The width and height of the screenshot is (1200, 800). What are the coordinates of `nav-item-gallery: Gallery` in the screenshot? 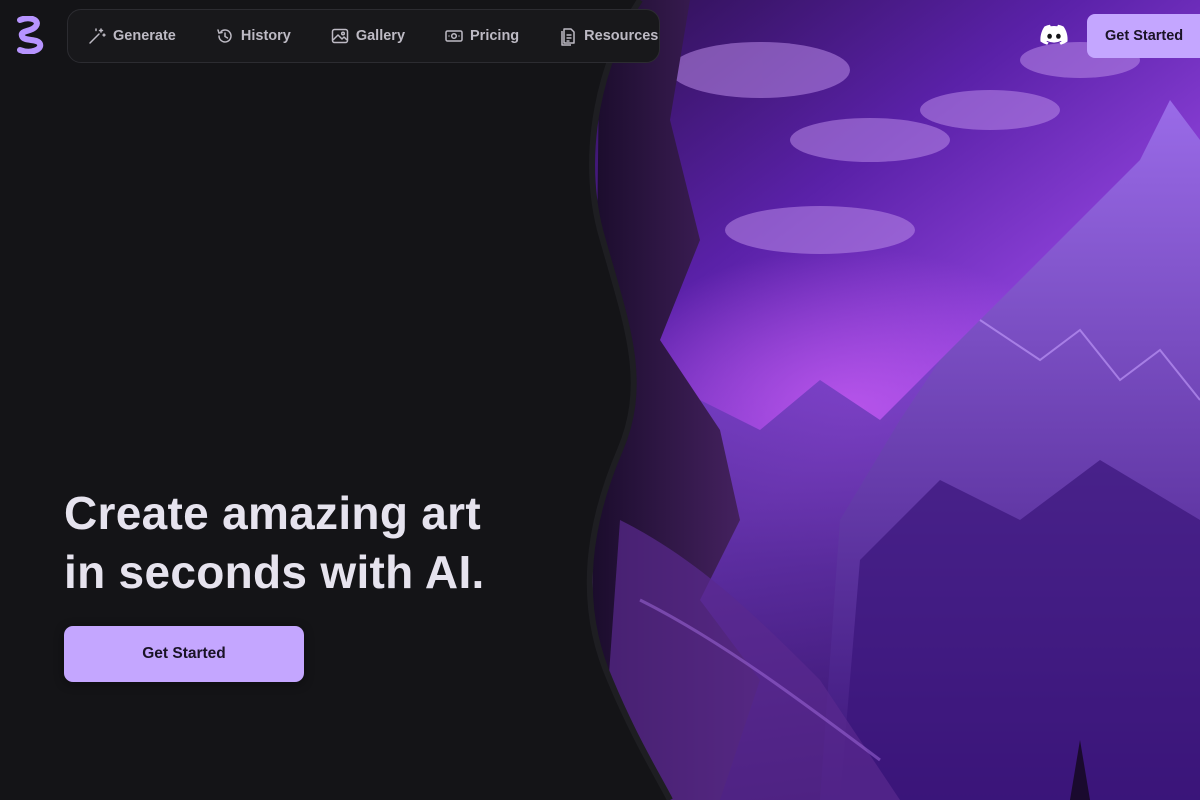 It's located at (367, 36).